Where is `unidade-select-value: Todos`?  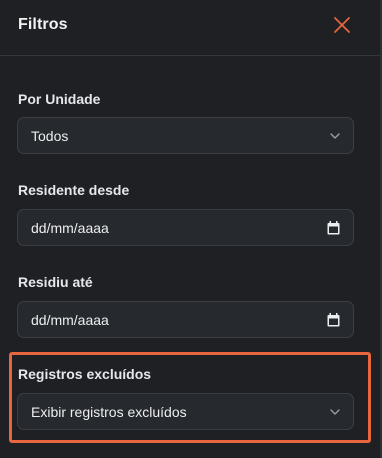
unidade-select-value: Todos is located at coordinates (50, 136).